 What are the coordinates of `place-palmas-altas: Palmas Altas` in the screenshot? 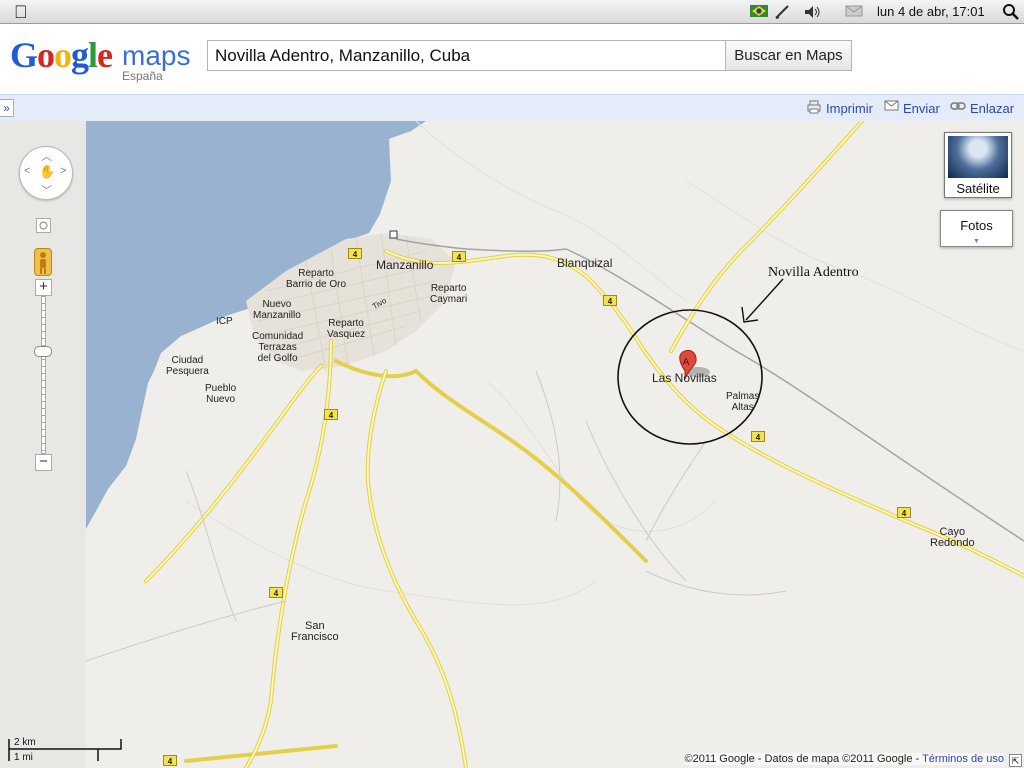 It's located at (742, 402).